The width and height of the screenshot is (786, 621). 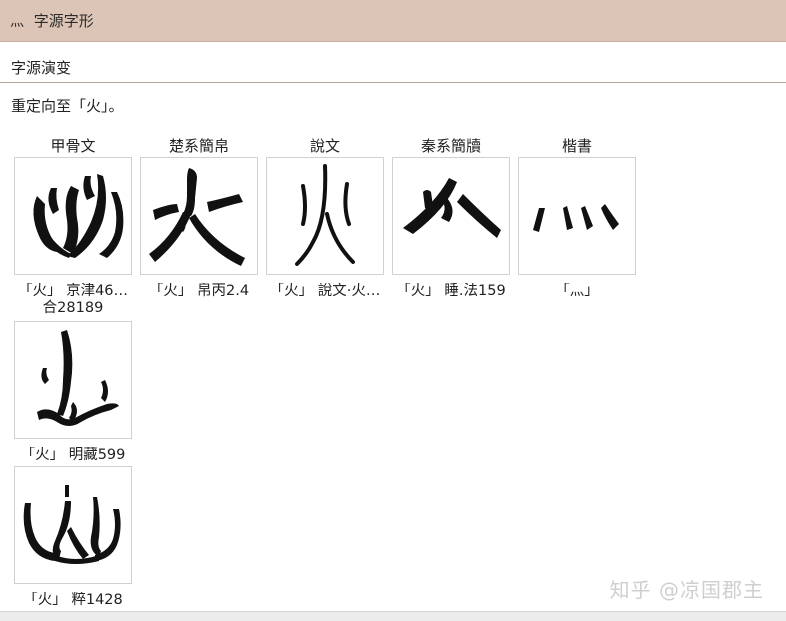 What do you see at coordinates (78, 378) in the screenshot?
I see `oracle-fire-glyph-2-icon` at bounding box center [78, 378].